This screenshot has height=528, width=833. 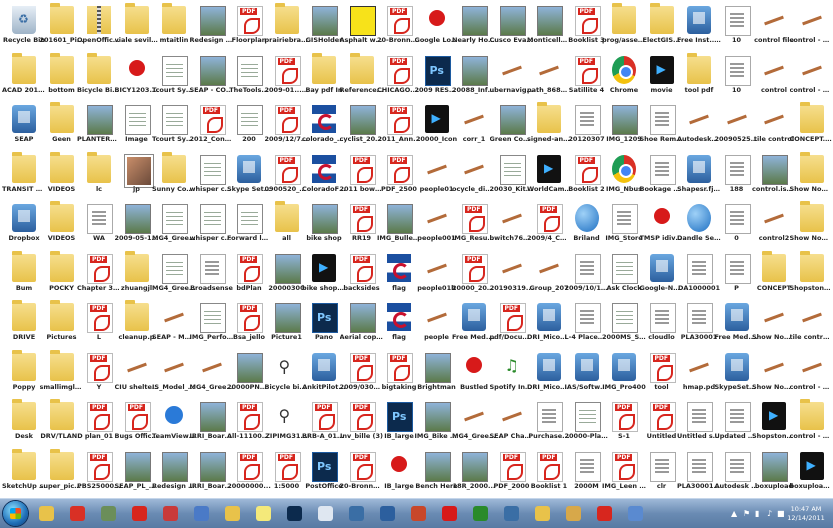 What do you see at coordinates (437, 474) in the screenshot?
I see `desktop-icon: Bench Here` at bounding box center [437, 474].